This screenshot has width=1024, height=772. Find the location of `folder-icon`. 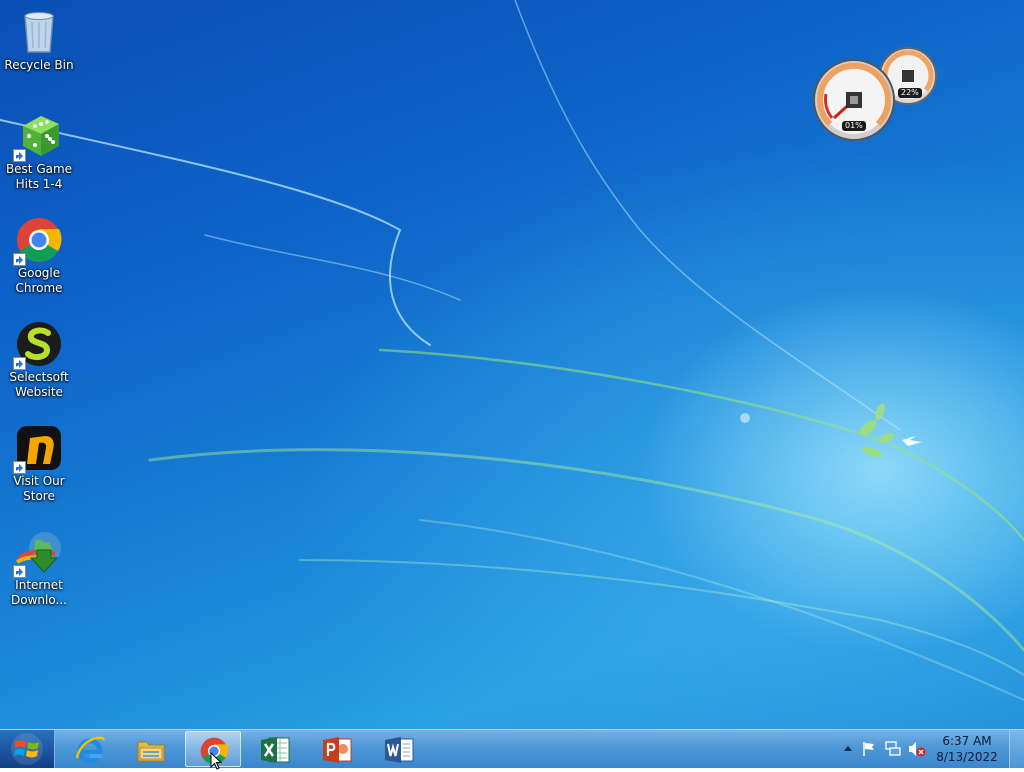

folder-icon is located at coordinates (151, 751).